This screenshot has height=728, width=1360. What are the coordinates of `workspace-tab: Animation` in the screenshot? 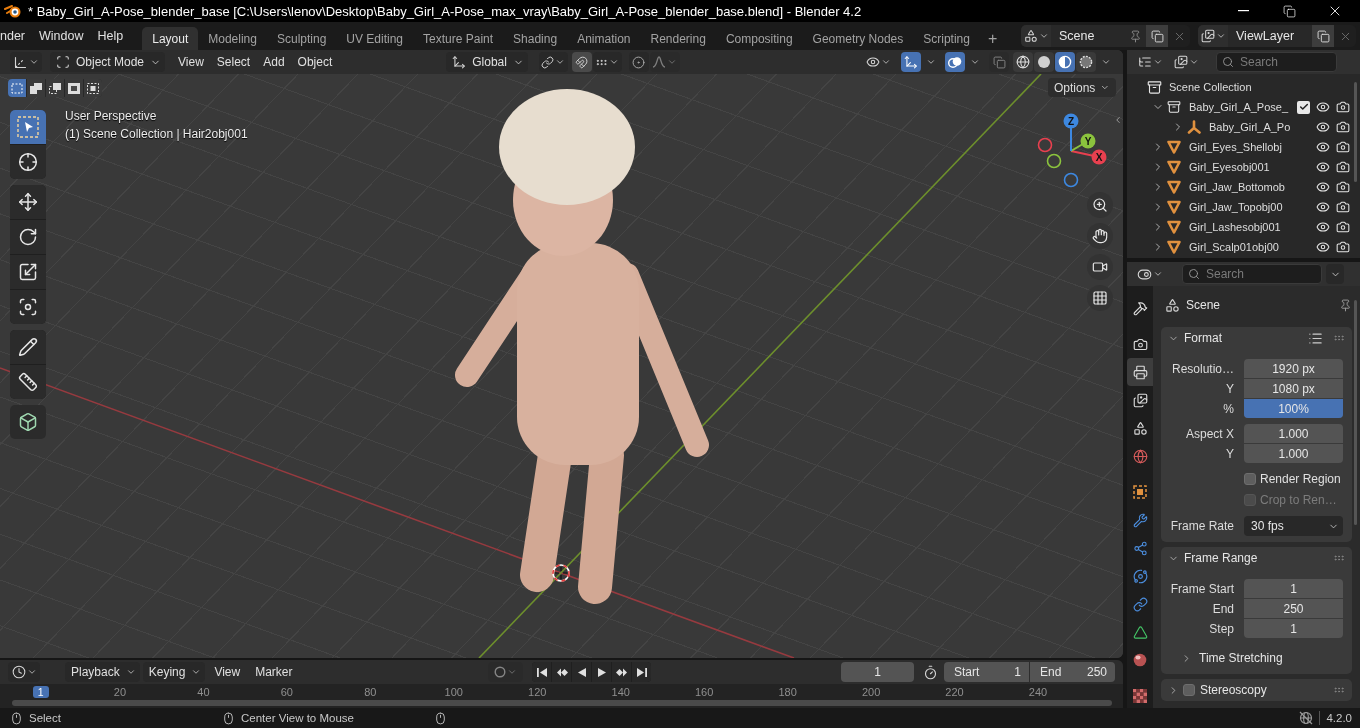 It's located at (604, 38).